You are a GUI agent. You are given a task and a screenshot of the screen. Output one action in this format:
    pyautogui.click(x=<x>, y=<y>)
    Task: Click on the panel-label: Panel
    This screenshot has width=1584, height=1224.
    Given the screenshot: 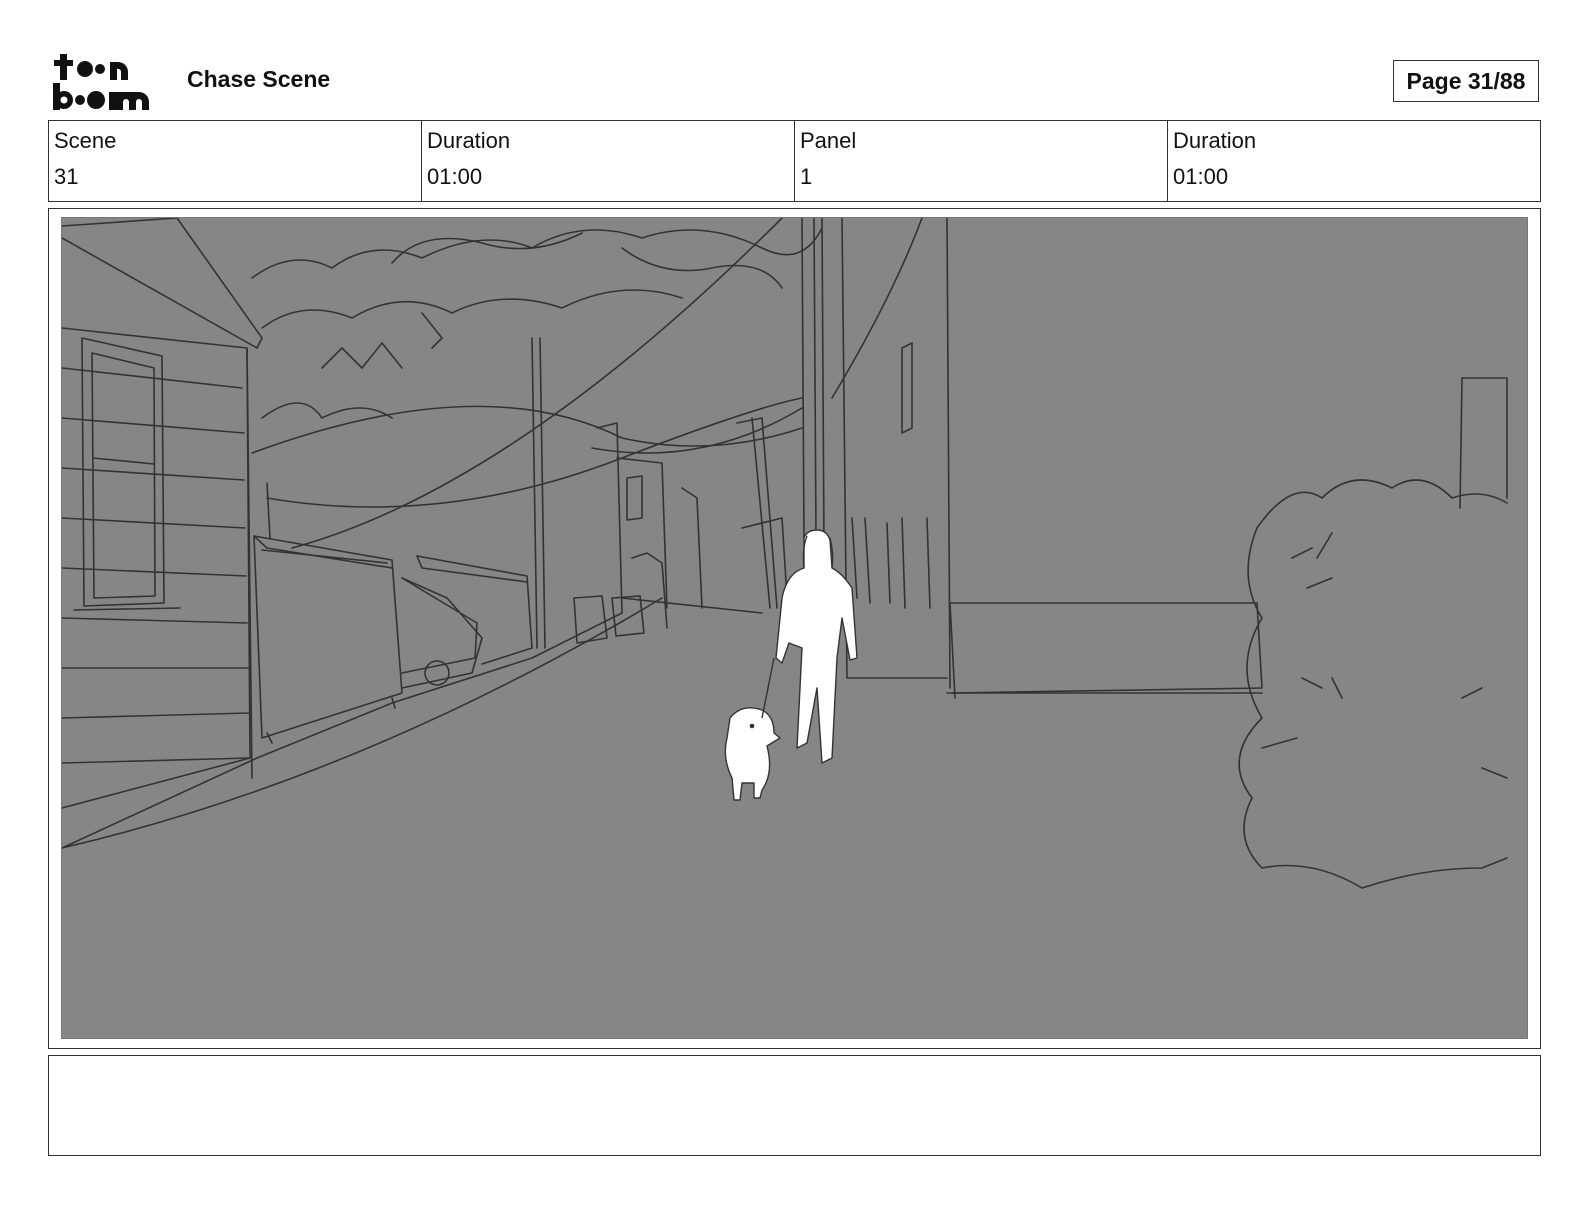 What is the action you would take?
    pyautogui.click(x=828, y=140)
    